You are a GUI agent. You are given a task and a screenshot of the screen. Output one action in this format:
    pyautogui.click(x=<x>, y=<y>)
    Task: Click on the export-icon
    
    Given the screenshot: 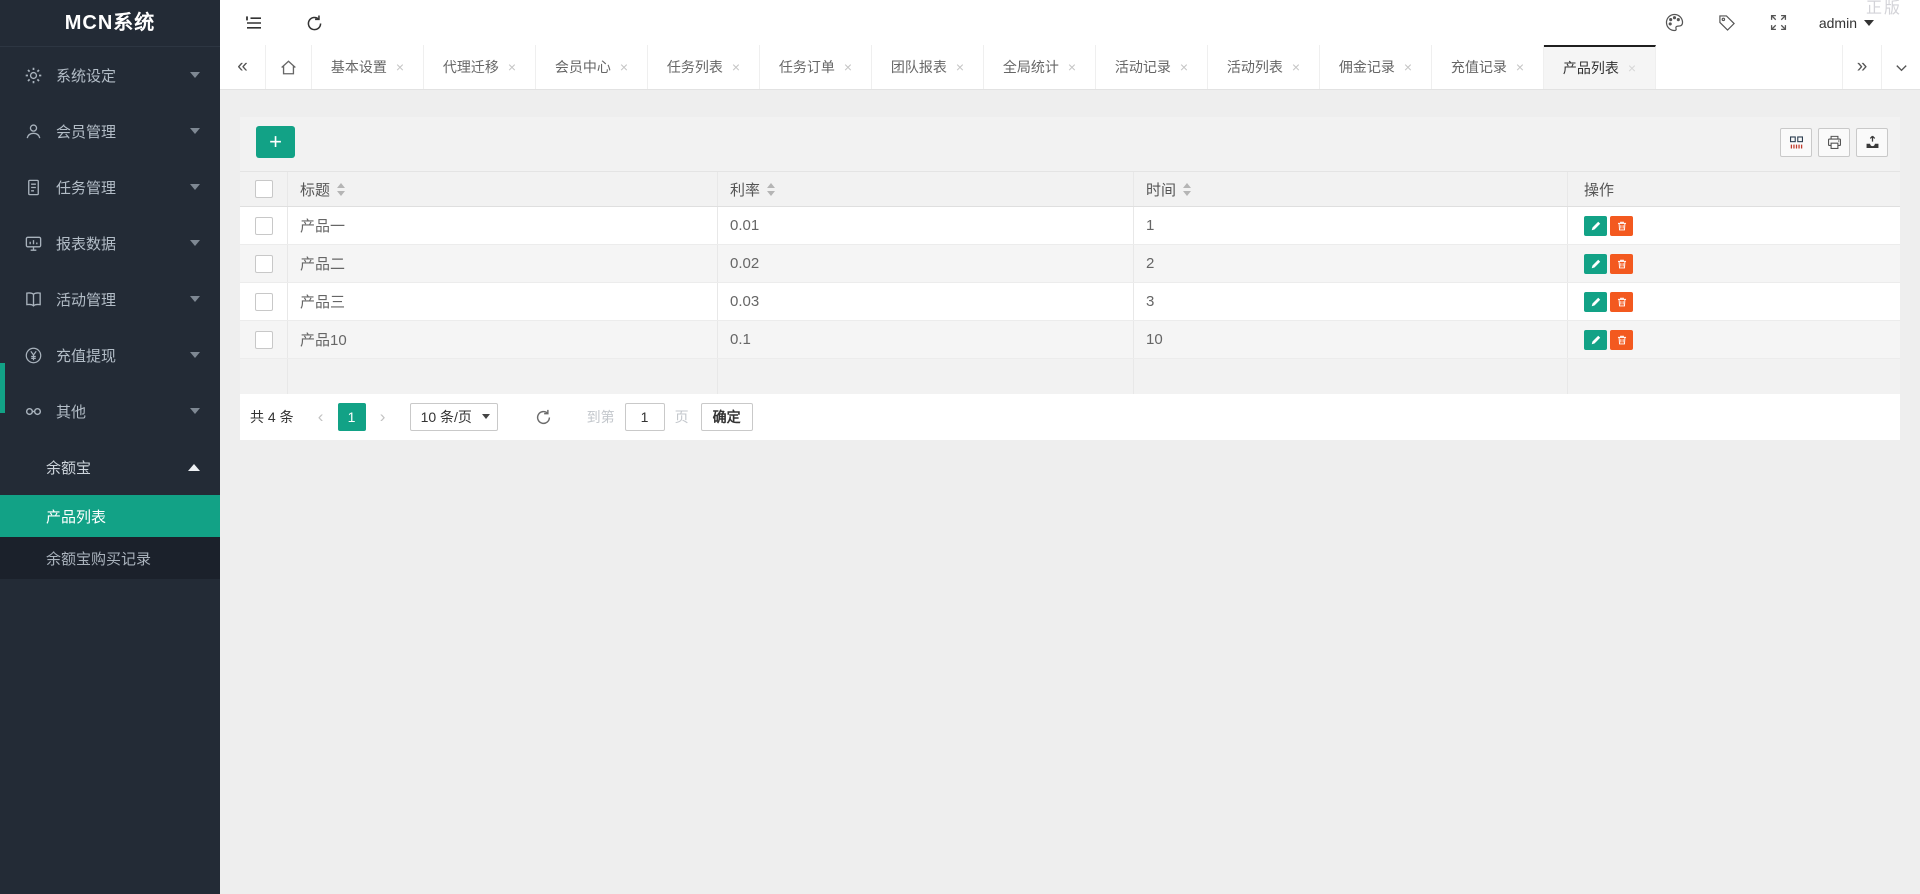 What is the action you would take?
    pyautogui.click(x=1872, y=142)
    